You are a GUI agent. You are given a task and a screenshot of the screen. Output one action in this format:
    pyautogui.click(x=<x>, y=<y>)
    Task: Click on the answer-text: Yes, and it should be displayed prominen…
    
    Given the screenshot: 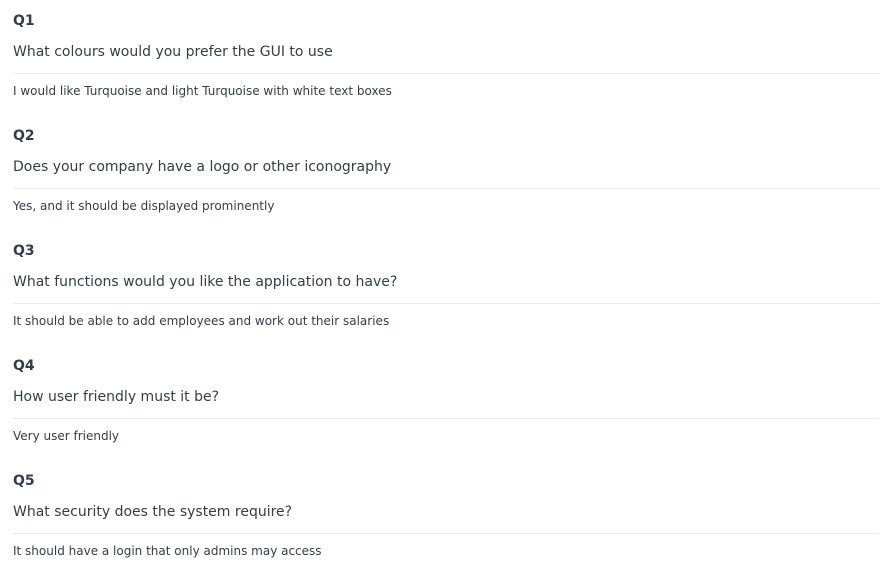 What is the action you would take?
    pyautogui.click(x=144, y=206)
    